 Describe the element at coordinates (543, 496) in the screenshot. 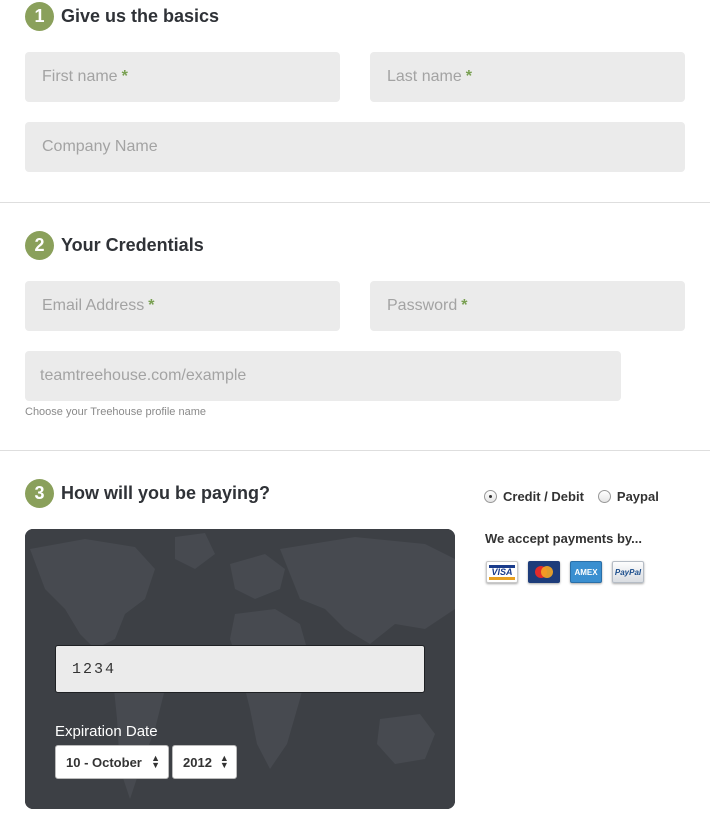

I see `credit-debit-label: Credit / Debit` at that location.